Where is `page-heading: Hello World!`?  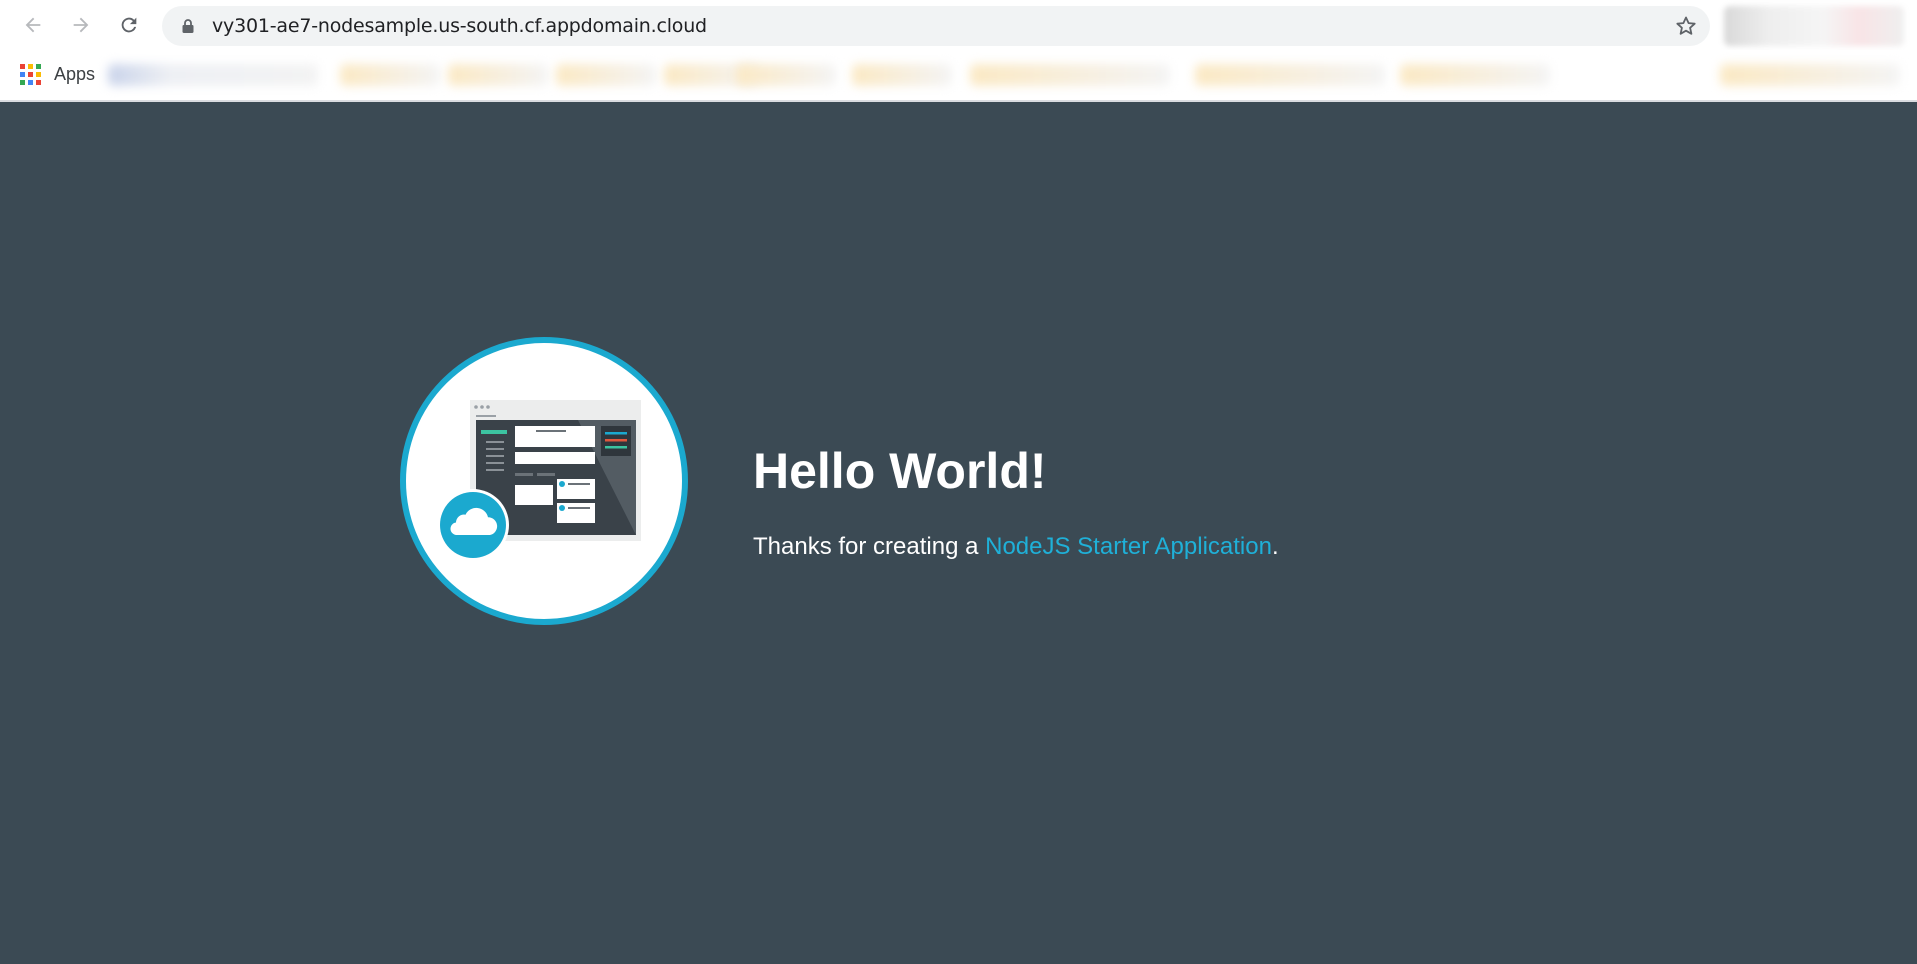 page-heading: Hello World! is located at coordinates (900, 471).